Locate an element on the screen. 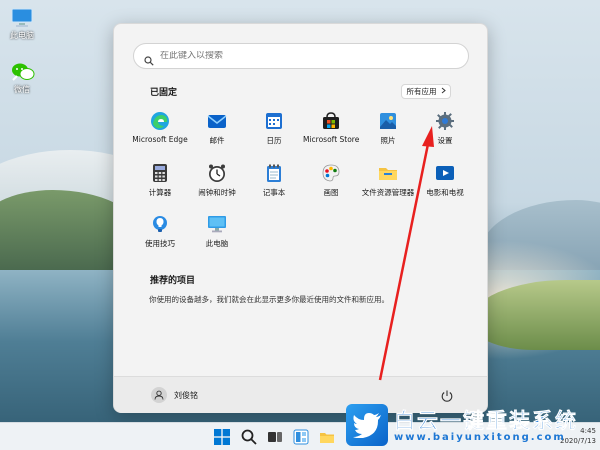  computer-icon is located at coordinates (217, 224).